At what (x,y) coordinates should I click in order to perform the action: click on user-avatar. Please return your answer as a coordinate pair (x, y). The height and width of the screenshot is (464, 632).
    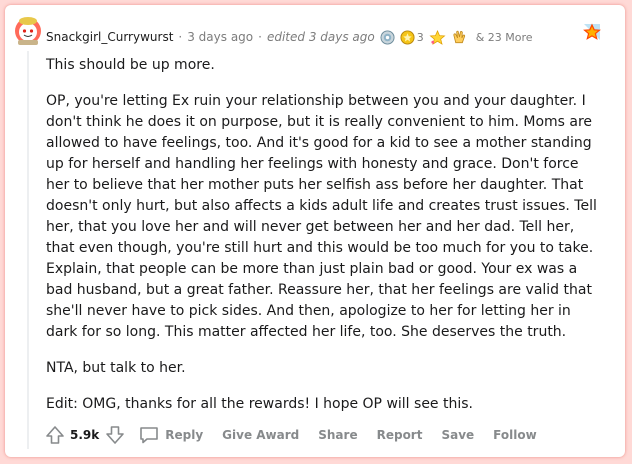
    Looking at the image, I should click on (28, 30).